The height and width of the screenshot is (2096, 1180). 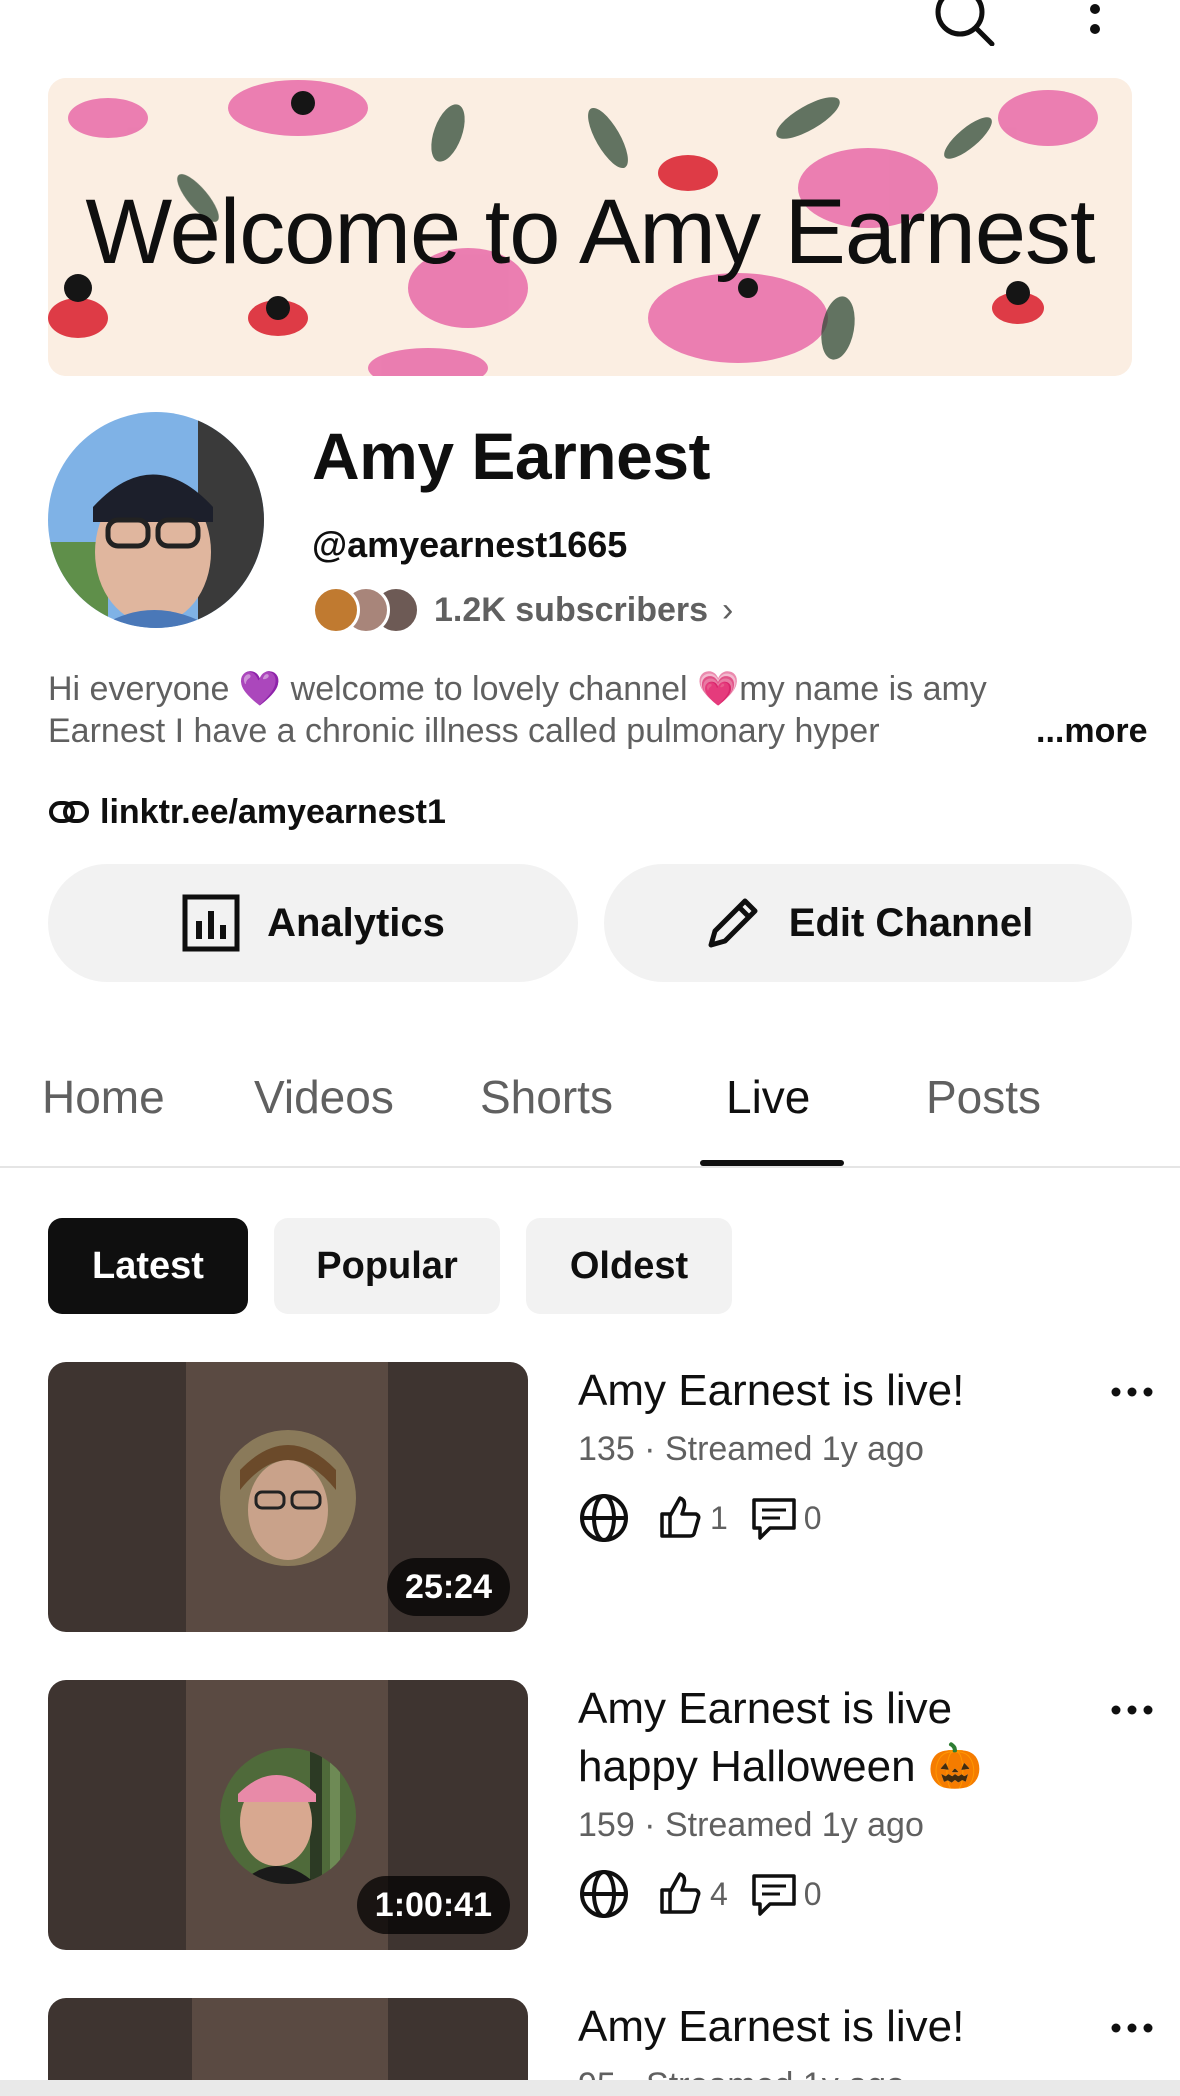 I want to click on channel-banner: Welcome to Amy Earnest, so click(x=590, y=227).